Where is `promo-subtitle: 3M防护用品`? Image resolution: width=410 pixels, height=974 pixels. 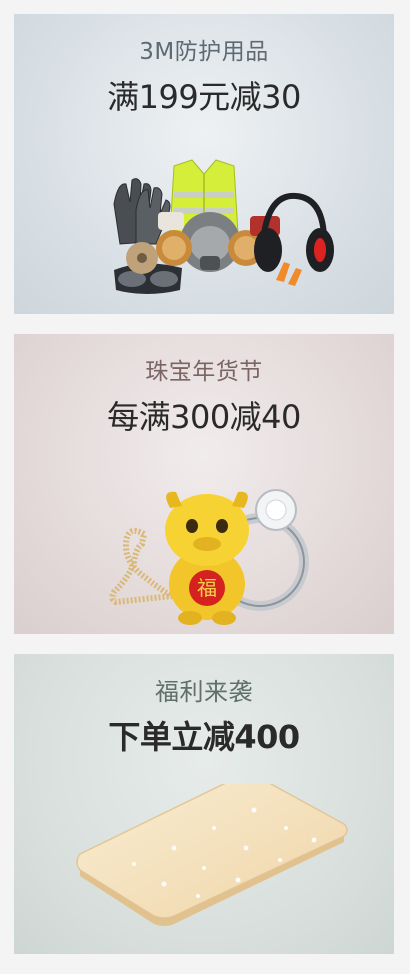 promo-subtitle: 3M防护用品 is located at coordinates (204, 52).